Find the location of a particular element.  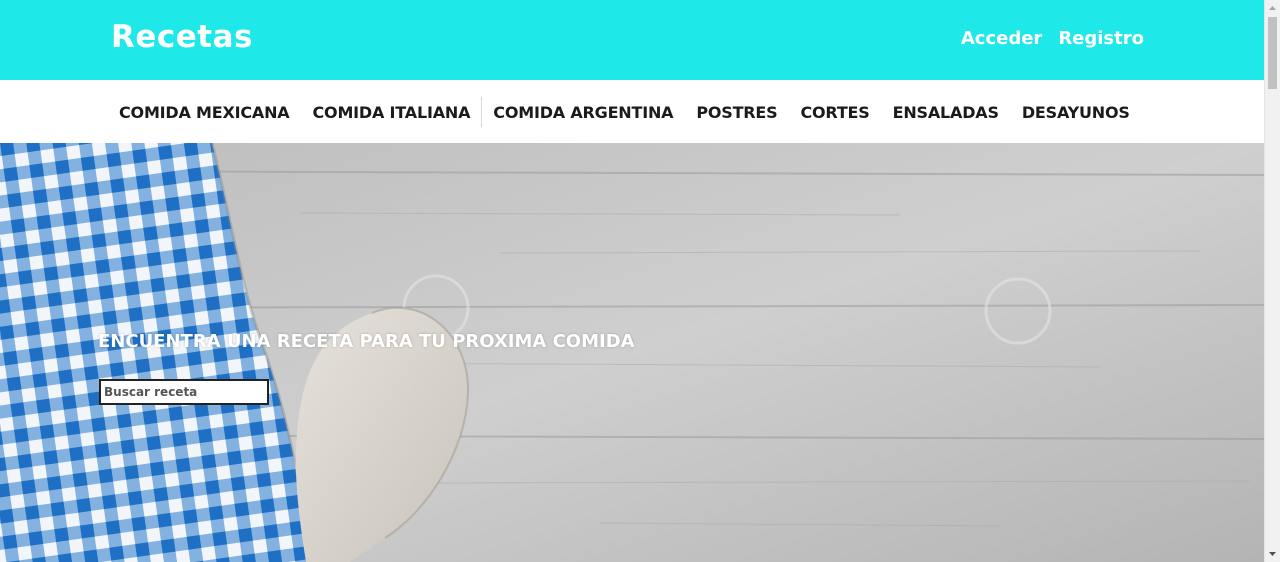

nav-link-postres: POSTRES is located at coordinates (736, 112).